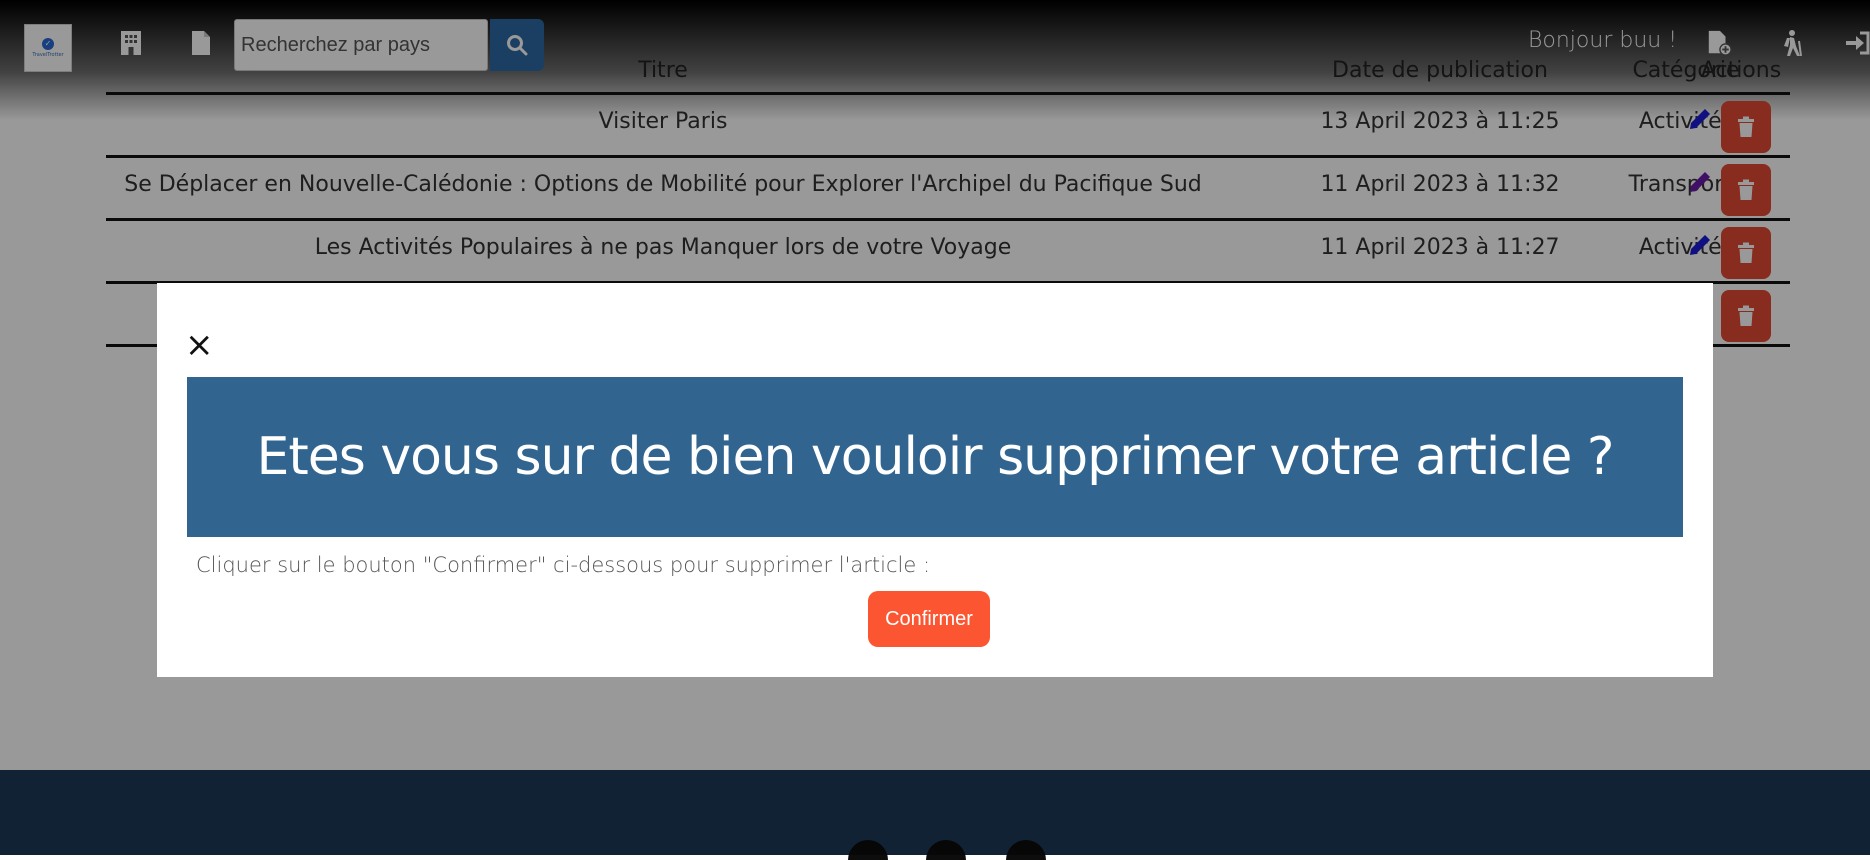 This screenshot has width=1870, height=860. What do you see at coordinates (199, 345) in the screenshot?
I see `close-icon: ×` at bounding box center [199, 345].